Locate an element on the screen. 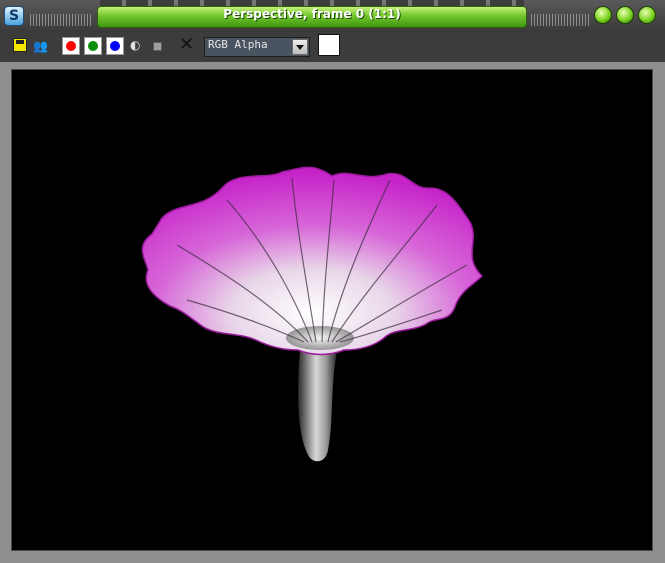 The width and height of the screenshot is (665, 563). monochrome-icon: ◐ is located at coordinates (137, 45).